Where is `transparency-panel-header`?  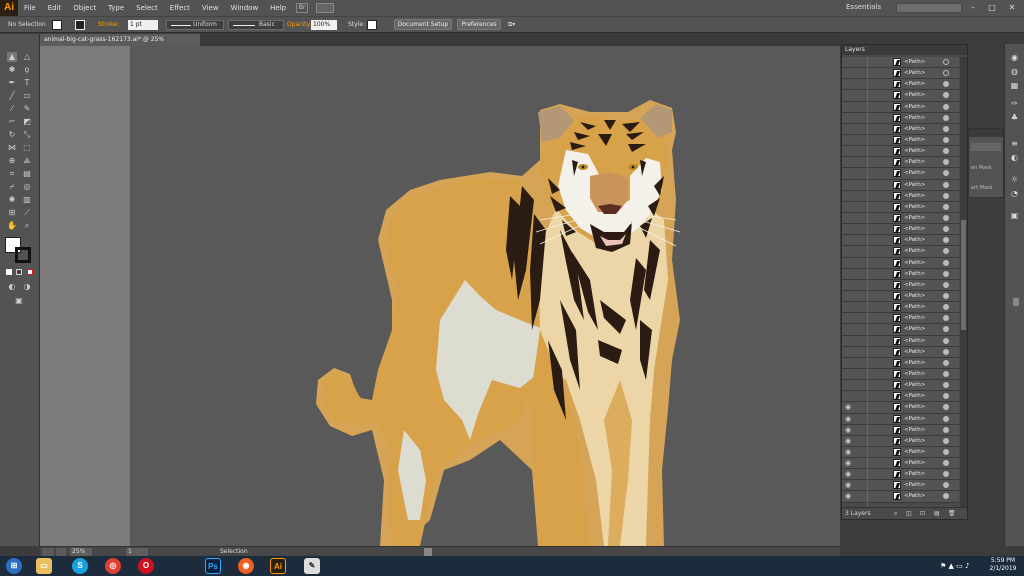 transparency-panel-header is located at coordinates (986, 133).